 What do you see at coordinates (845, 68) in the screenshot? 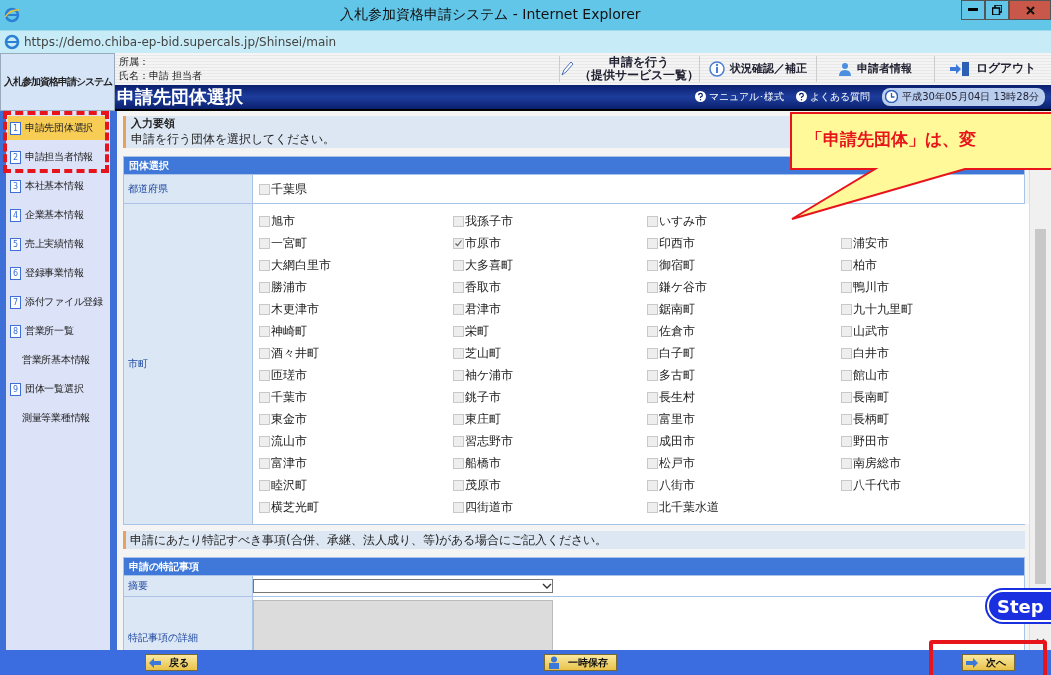
I see `person-icon` at bounding box center [845, 68].